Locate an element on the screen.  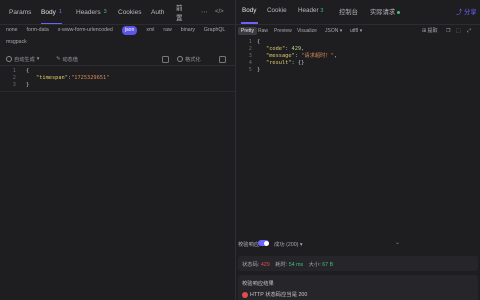
expand-icon: ⤢ is located at coordinates (469, 31).